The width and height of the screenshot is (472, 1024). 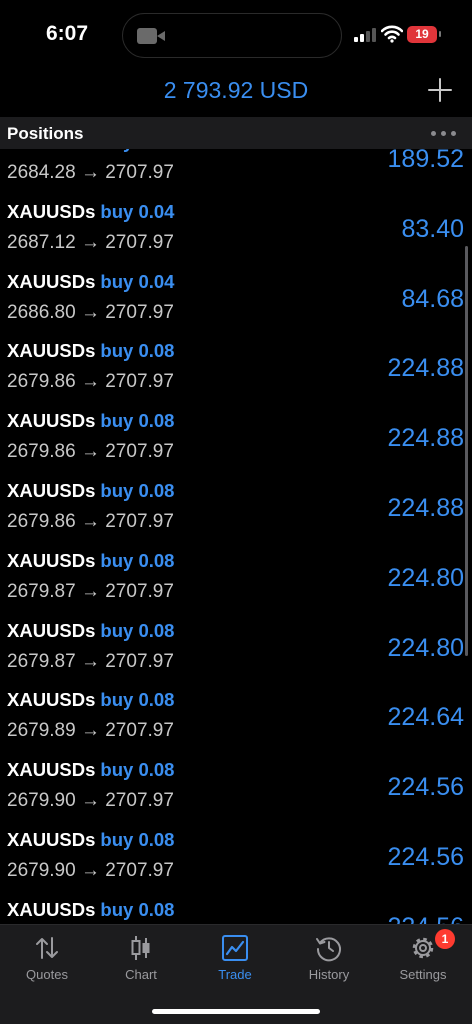 I want to click on wifi-icon, so click(x=392, y=34).